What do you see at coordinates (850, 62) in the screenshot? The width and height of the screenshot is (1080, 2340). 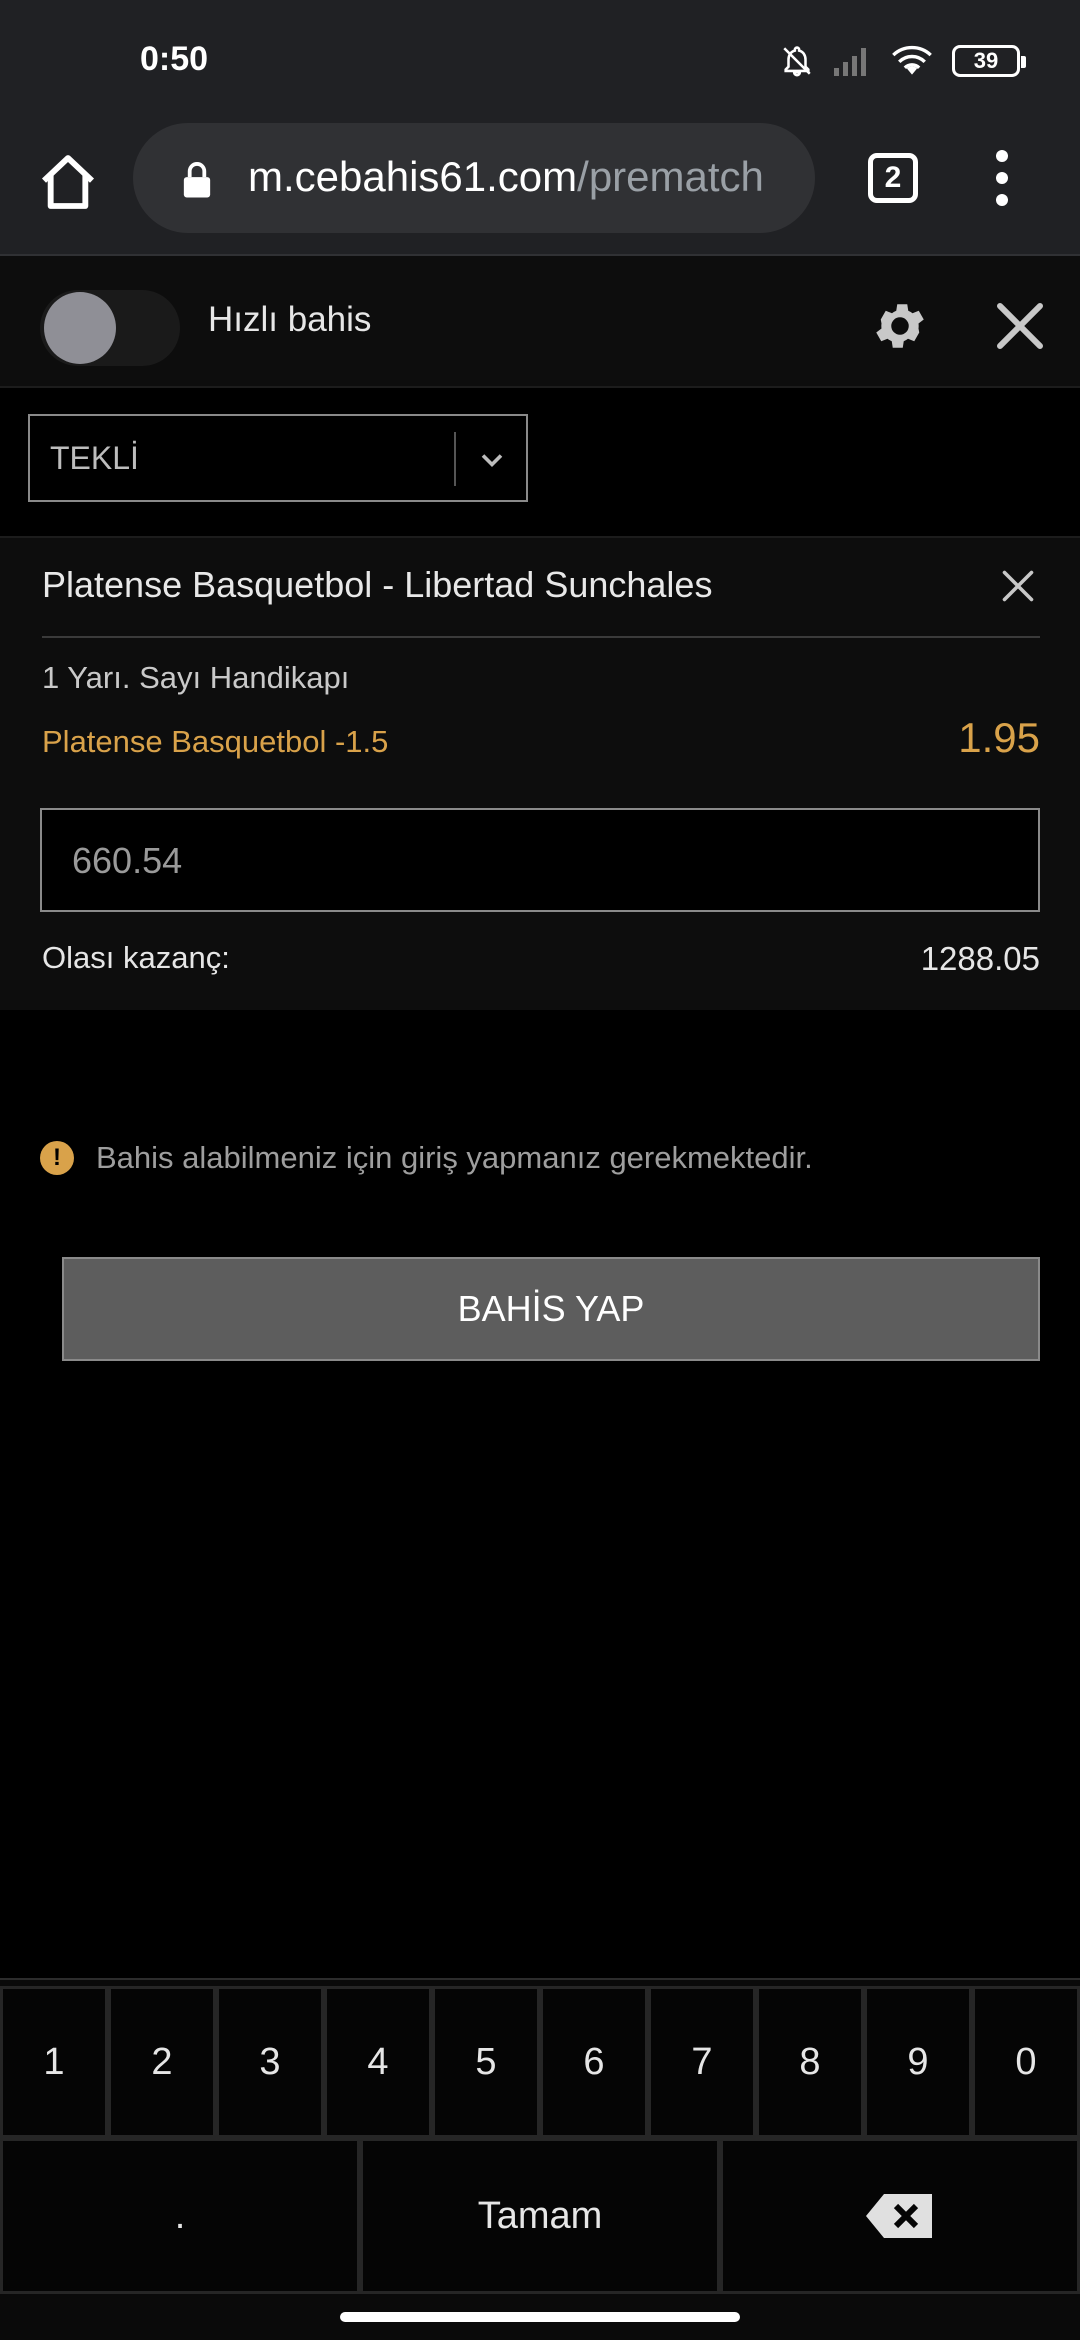 I see `signal-icon` at bounding box center [850, 62].